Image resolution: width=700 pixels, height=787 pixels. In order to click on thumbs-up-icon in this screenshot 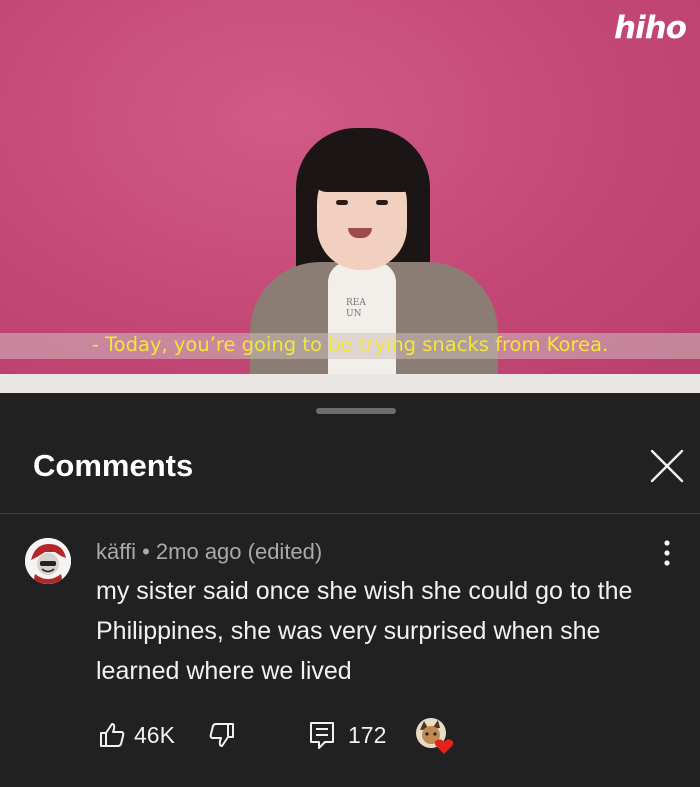, I will do `click(112, 735)`.